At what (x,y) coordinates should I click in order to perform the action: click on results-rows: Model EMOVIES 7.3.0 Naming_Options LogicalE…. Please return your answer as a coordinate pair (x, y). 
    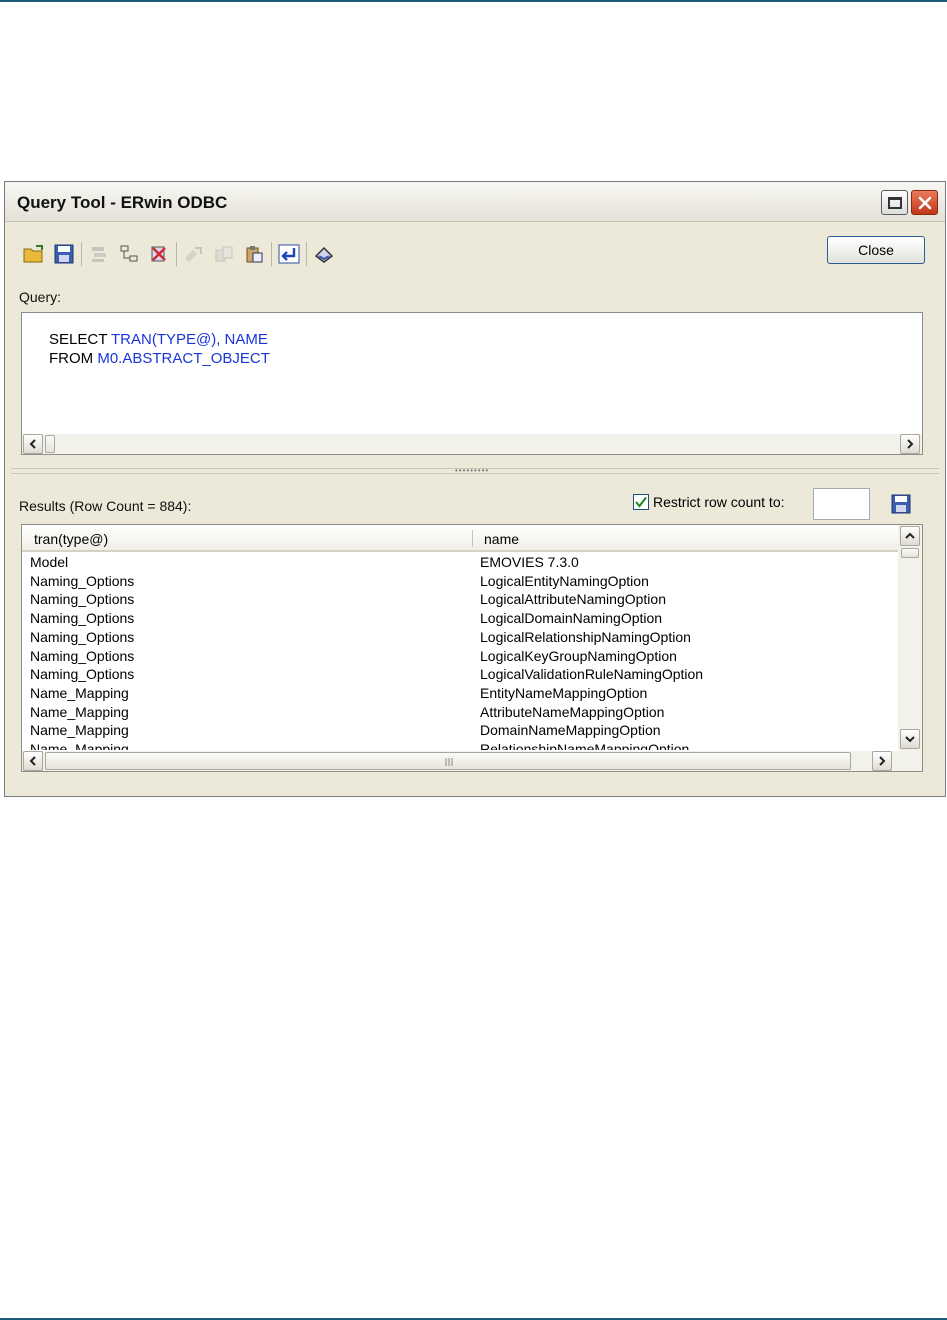
    Looking at the image, I should click on (460, 652).